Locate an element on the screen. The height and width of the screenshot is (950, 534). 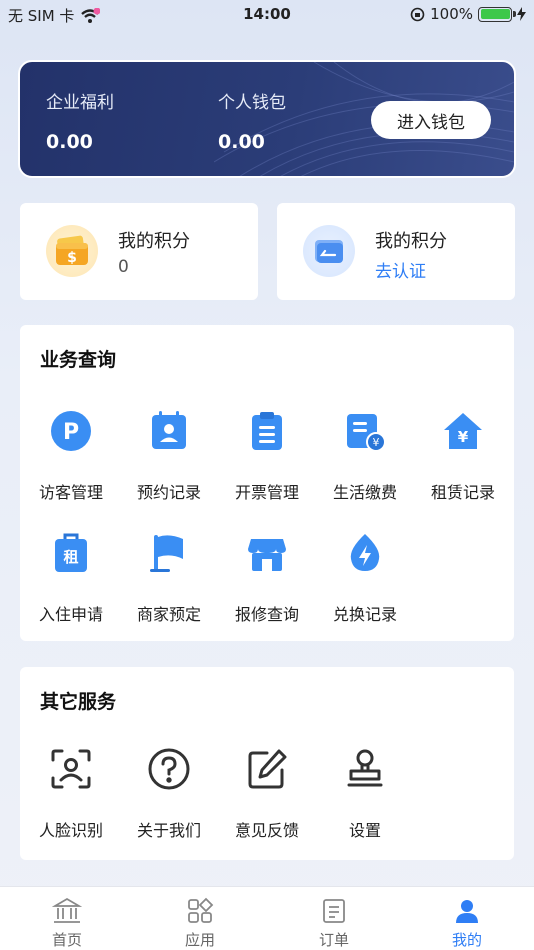
enter-wallet-button: 进入钱包 is located at coordinates (431, 120).